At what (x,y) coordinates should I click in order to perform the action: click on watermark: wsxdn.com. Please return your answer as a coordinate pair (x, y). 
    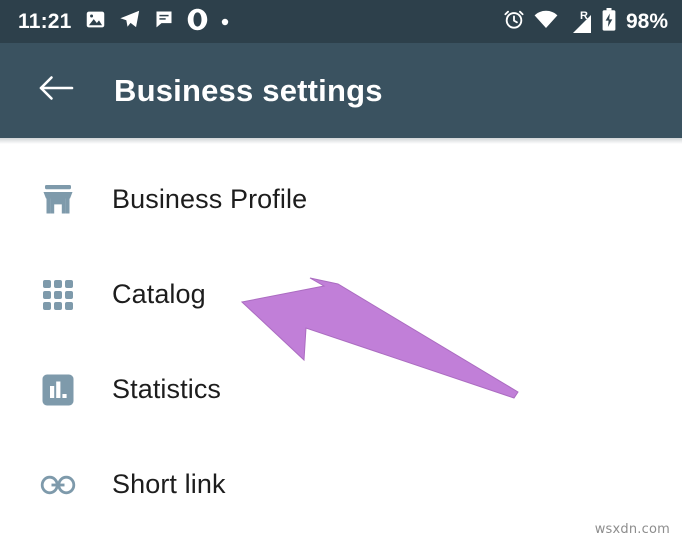
    Looking at the image, I should click on (632, 529).